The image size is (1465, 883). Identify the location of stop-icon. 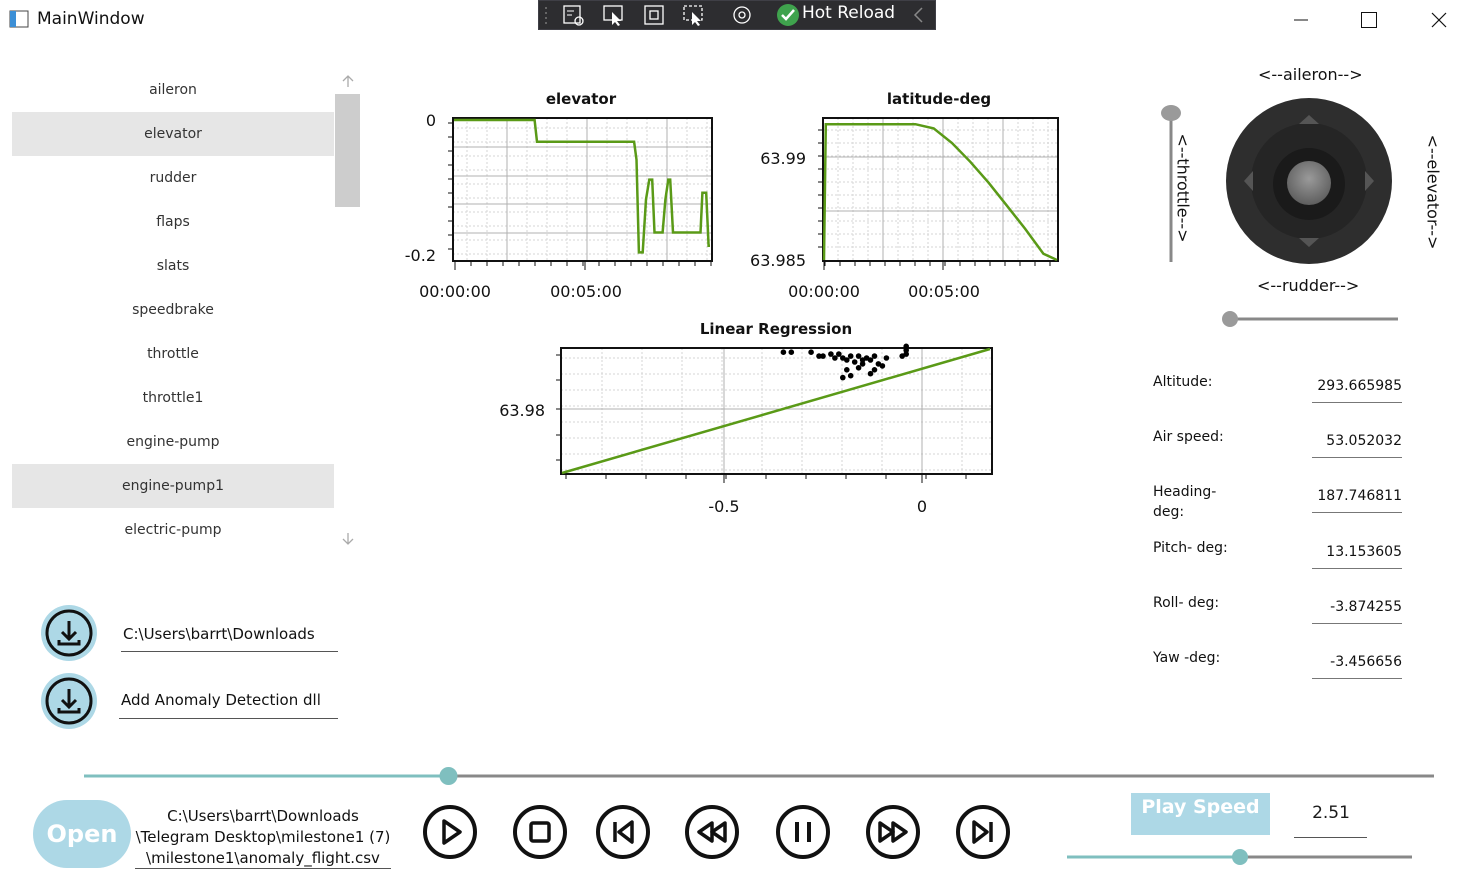
(540, 832).